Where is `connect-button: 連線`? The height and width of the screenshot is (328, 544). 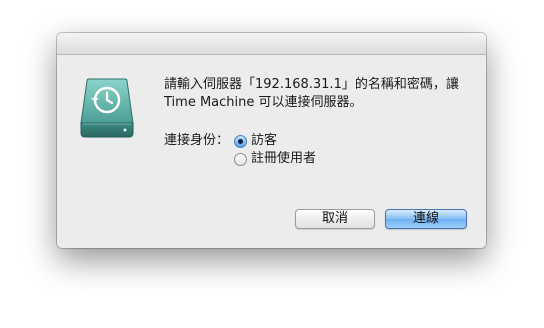
connect-button: 連線 is located at coordinates (426, 219).